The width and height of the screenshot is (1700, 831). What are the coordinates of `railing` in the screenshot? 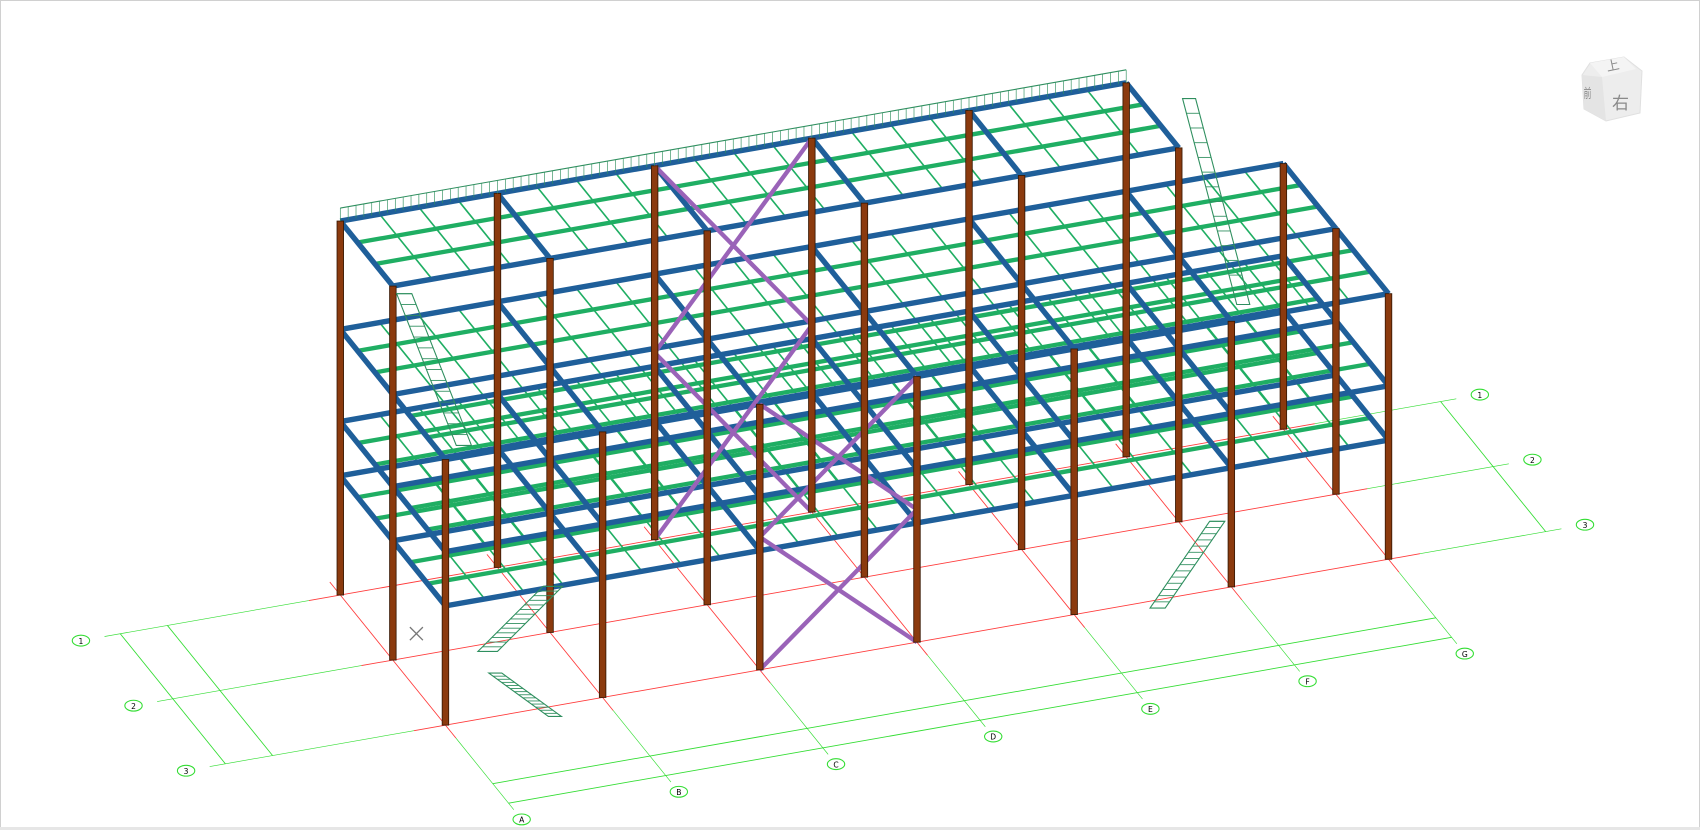 It's located at (733, 145).